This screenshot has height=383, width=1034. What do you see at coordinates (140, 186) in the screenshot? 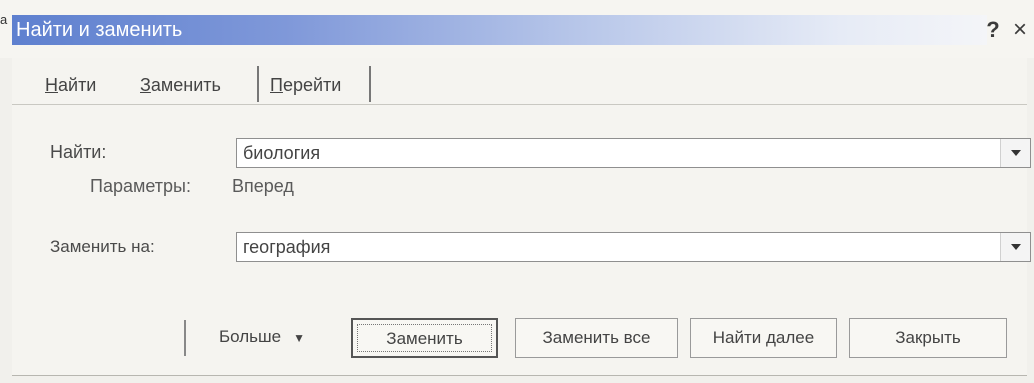
I see `params-label: Параметры:` at bounding box center [140, 186].